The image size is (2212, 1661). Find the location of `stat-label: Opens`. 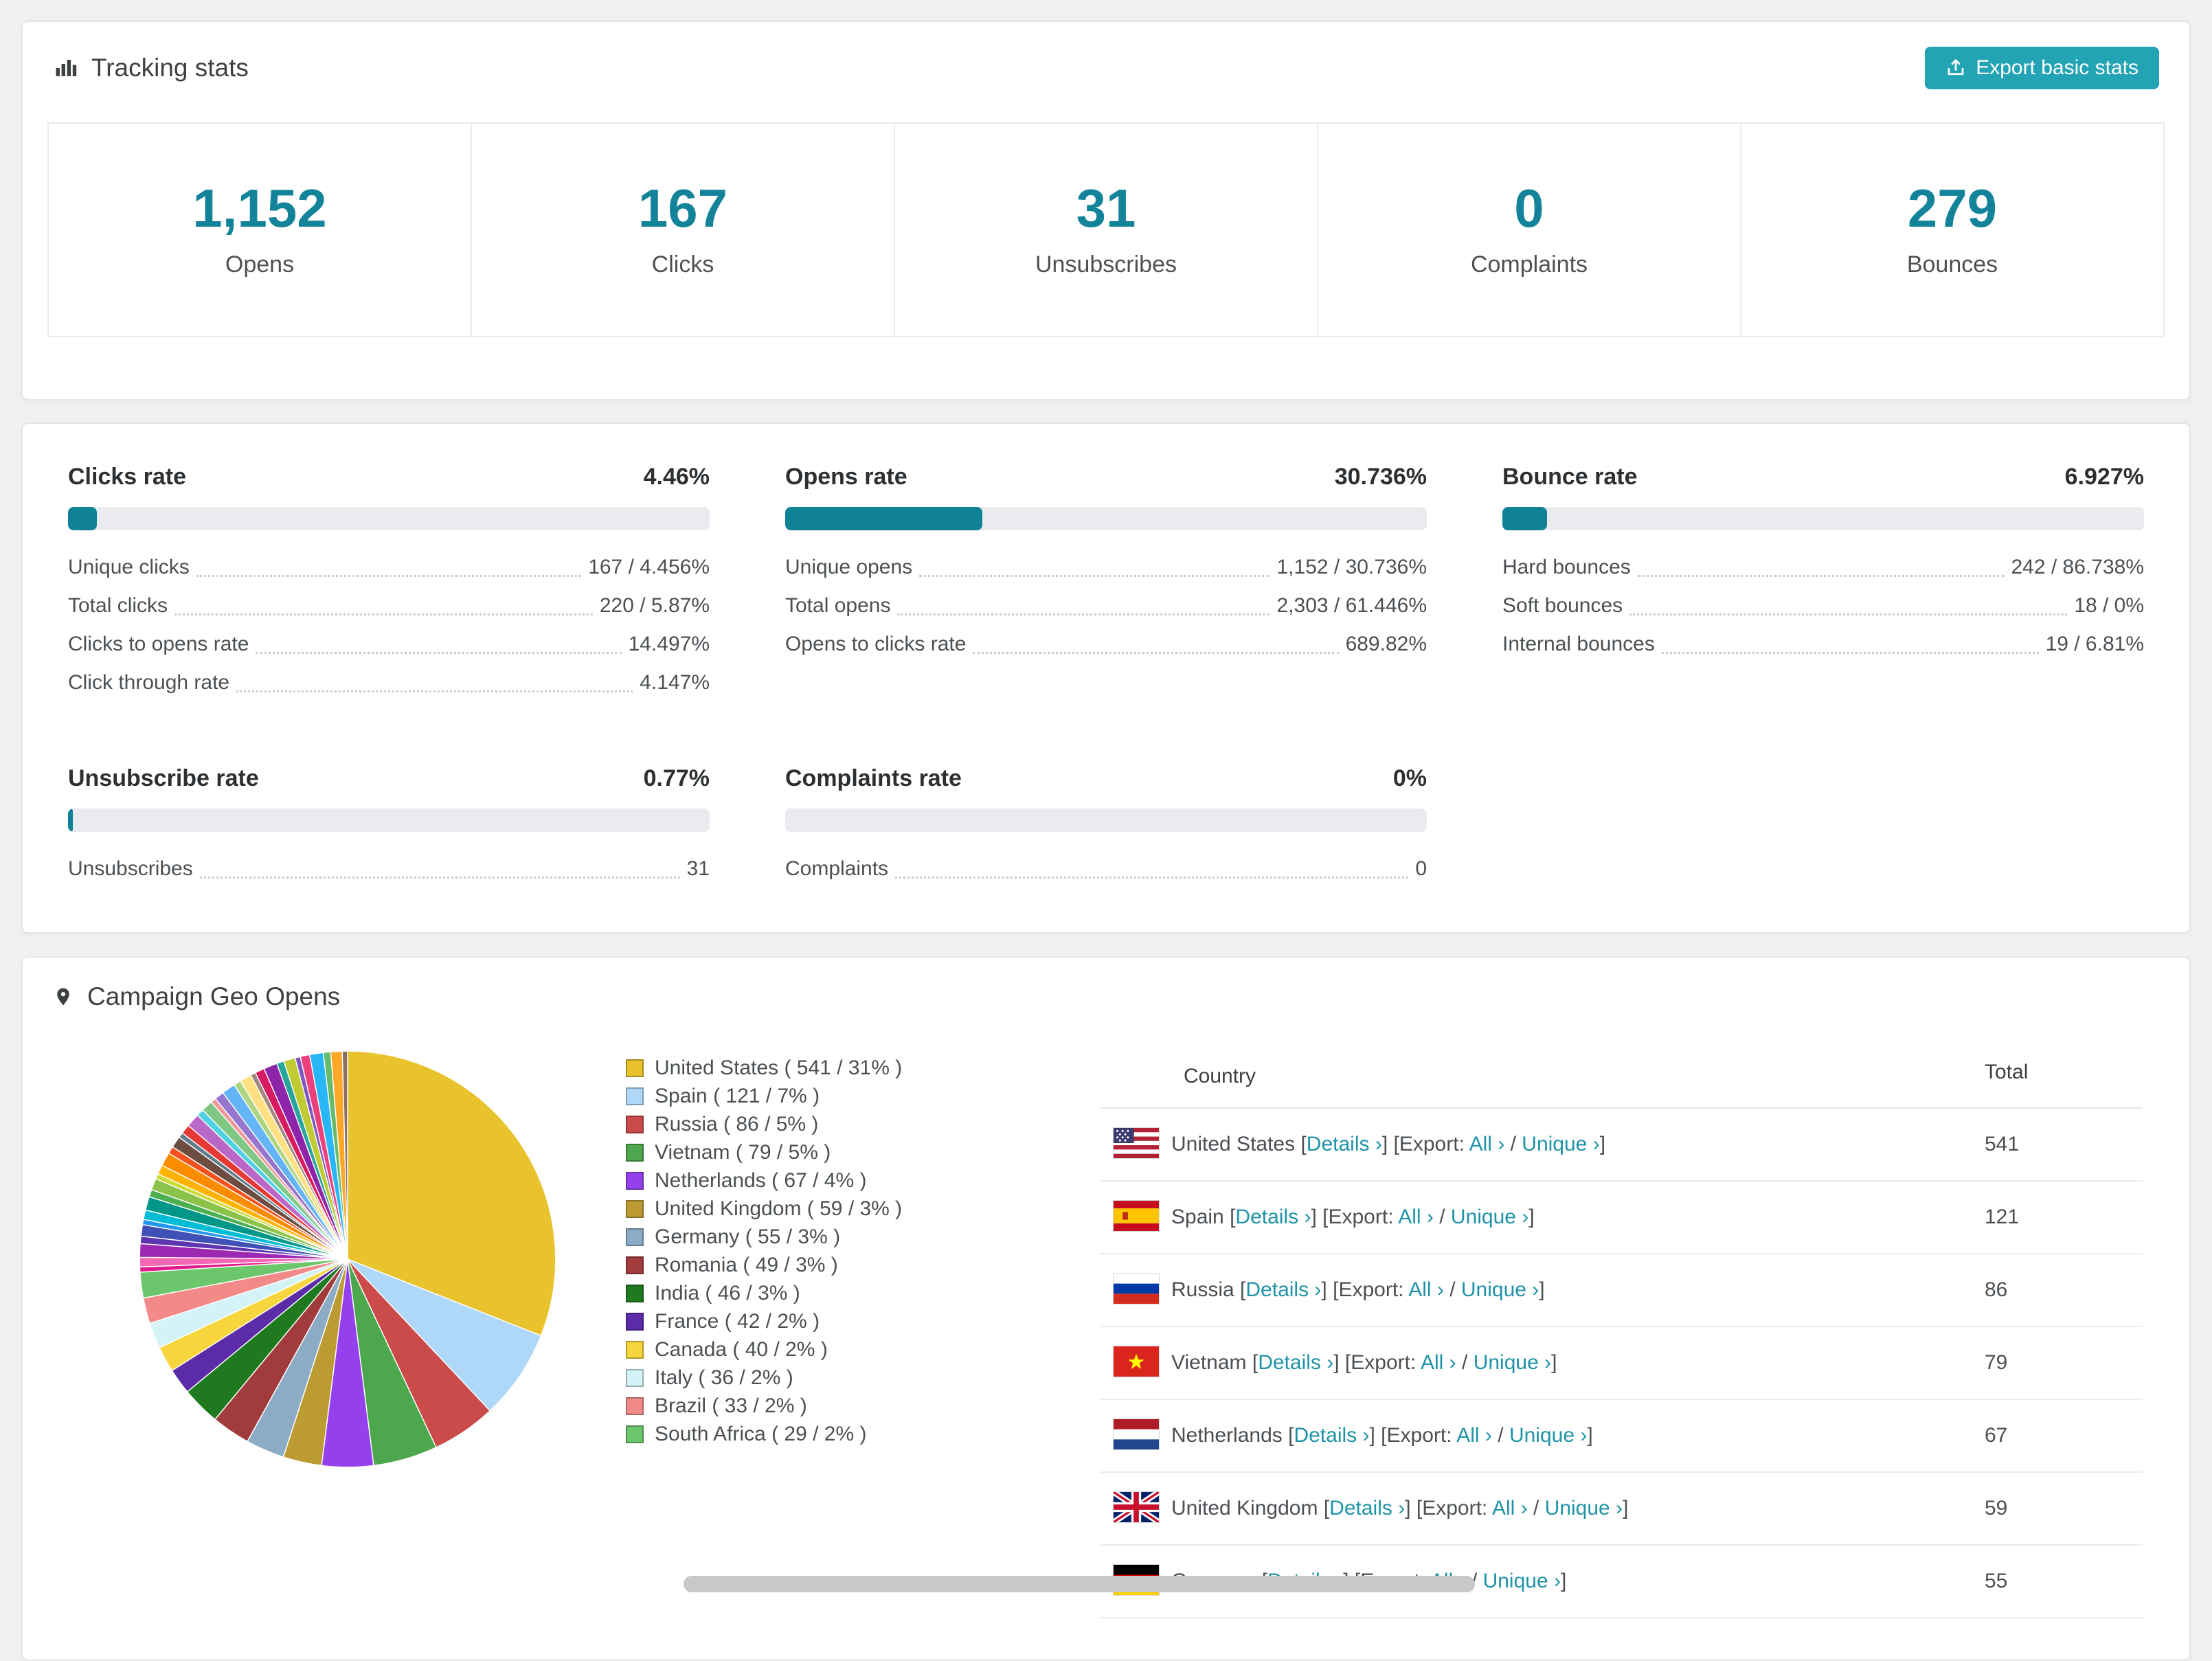

stat-label: Opens is located at coordinates (260, 264).